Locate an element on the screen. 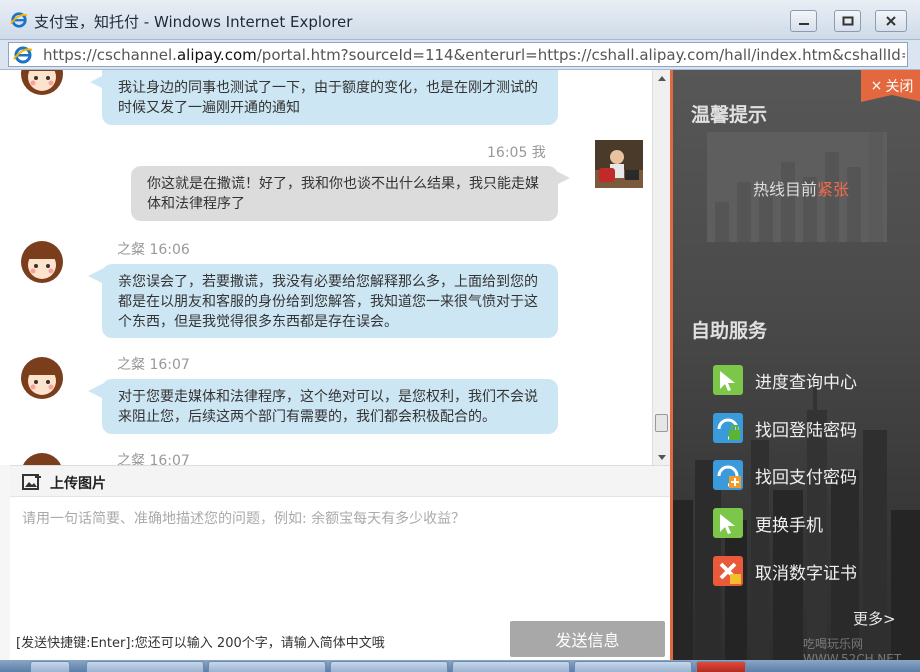  scroll-down-button is located at coordinates (661, 457).